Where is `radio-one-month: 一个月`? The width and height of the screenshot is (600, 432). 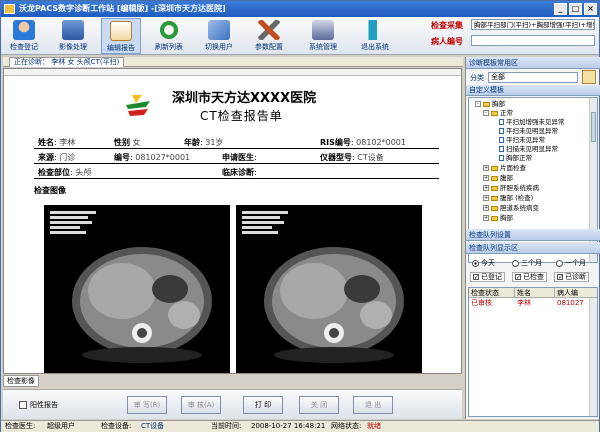 radio-one-month: 一个月 is located at coordinates (571, 263).